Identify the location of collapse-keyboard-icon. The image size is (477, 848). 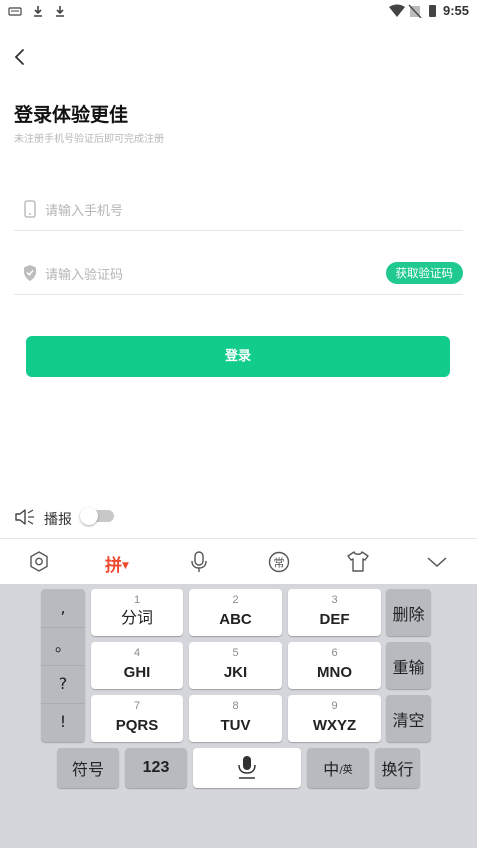
(437, 562).